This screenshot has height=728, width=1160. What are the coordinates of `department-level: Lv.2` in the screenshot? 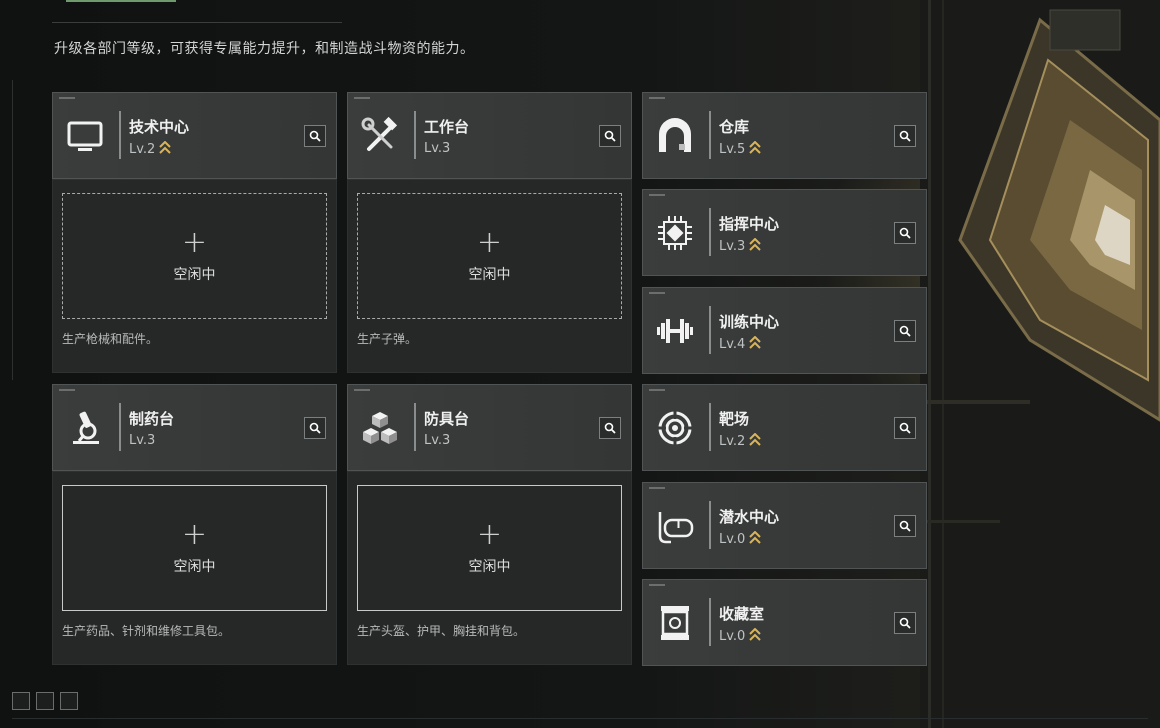 It's located at (150, 149).